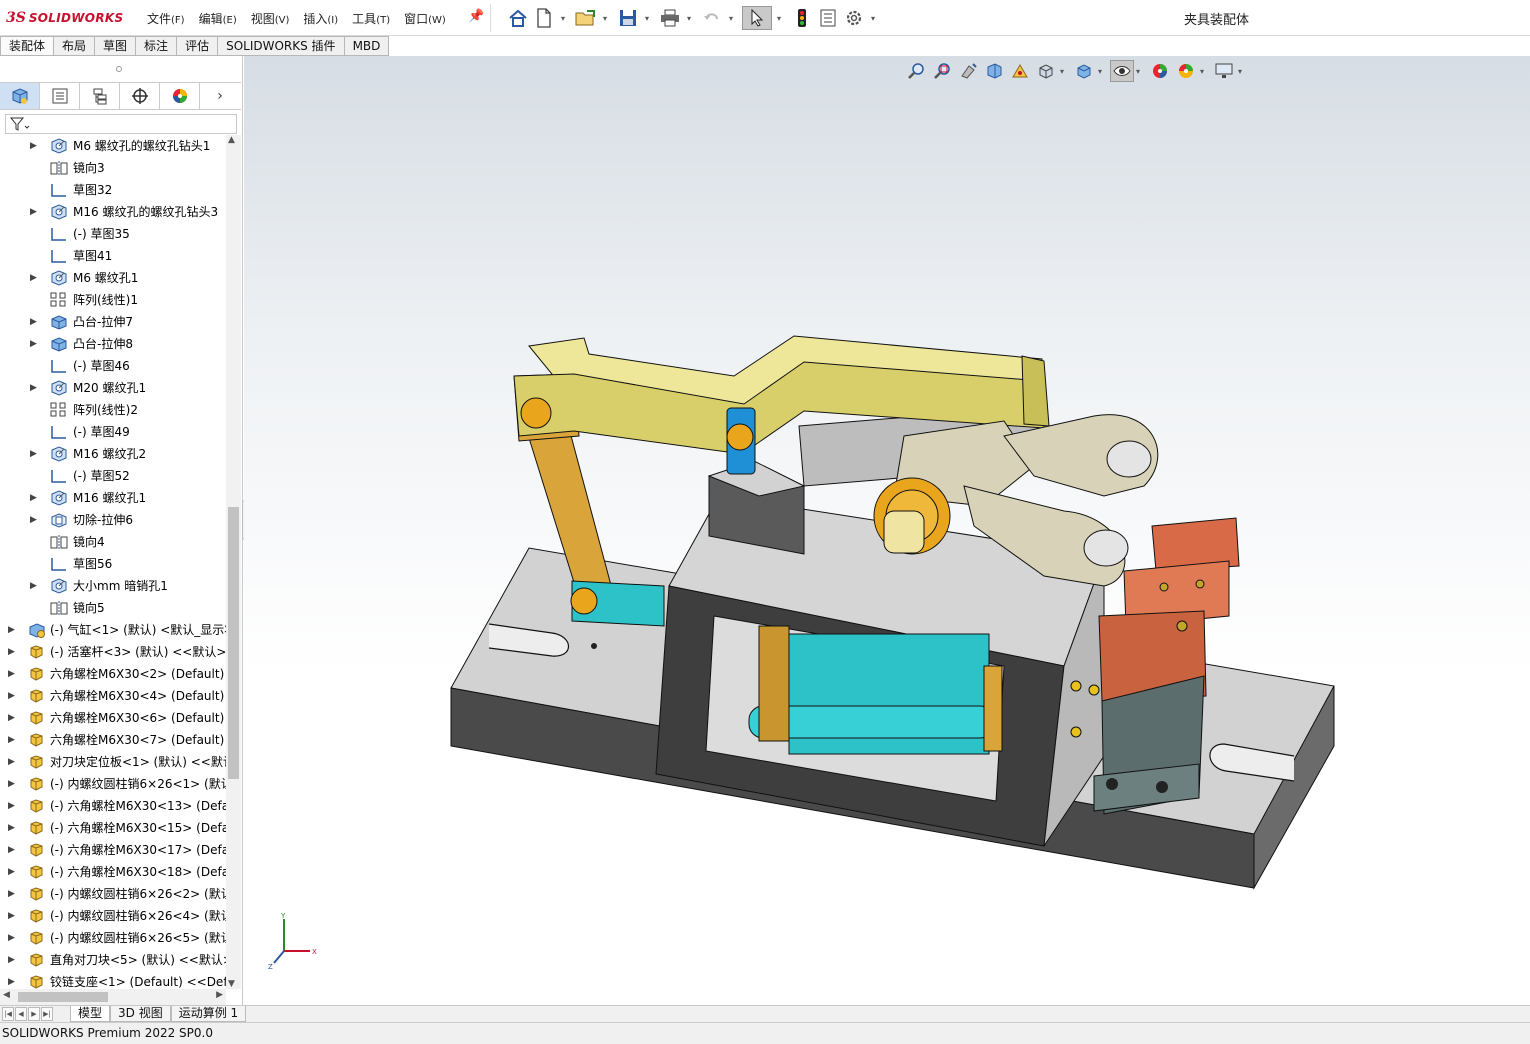 The width and height of the screenshot is (1530, 1044). I want to click on pin-icon: 📌, so click(476, 16).